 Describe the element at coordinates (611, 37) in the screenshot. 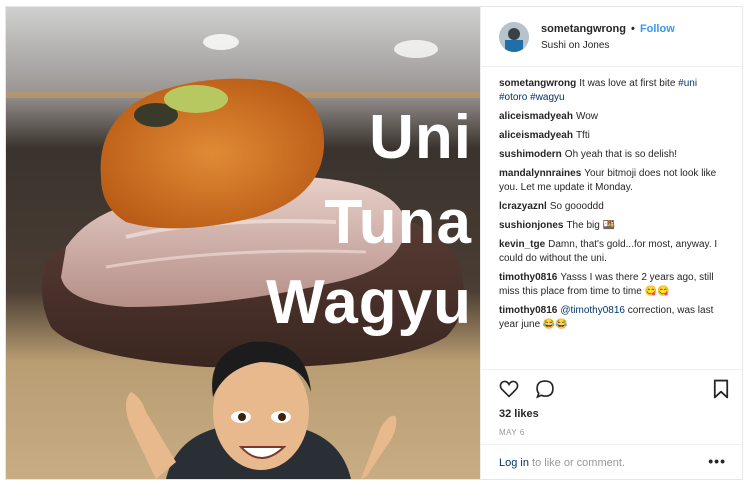

I see `post-header: sometangwrong • Follow Sushi on Jones` at that location.